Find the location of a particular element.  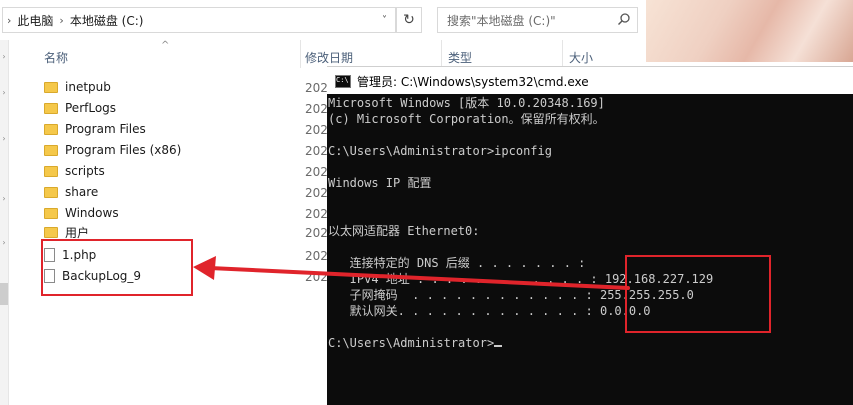

list-item: inetpub is located at coordinates (77, 87).